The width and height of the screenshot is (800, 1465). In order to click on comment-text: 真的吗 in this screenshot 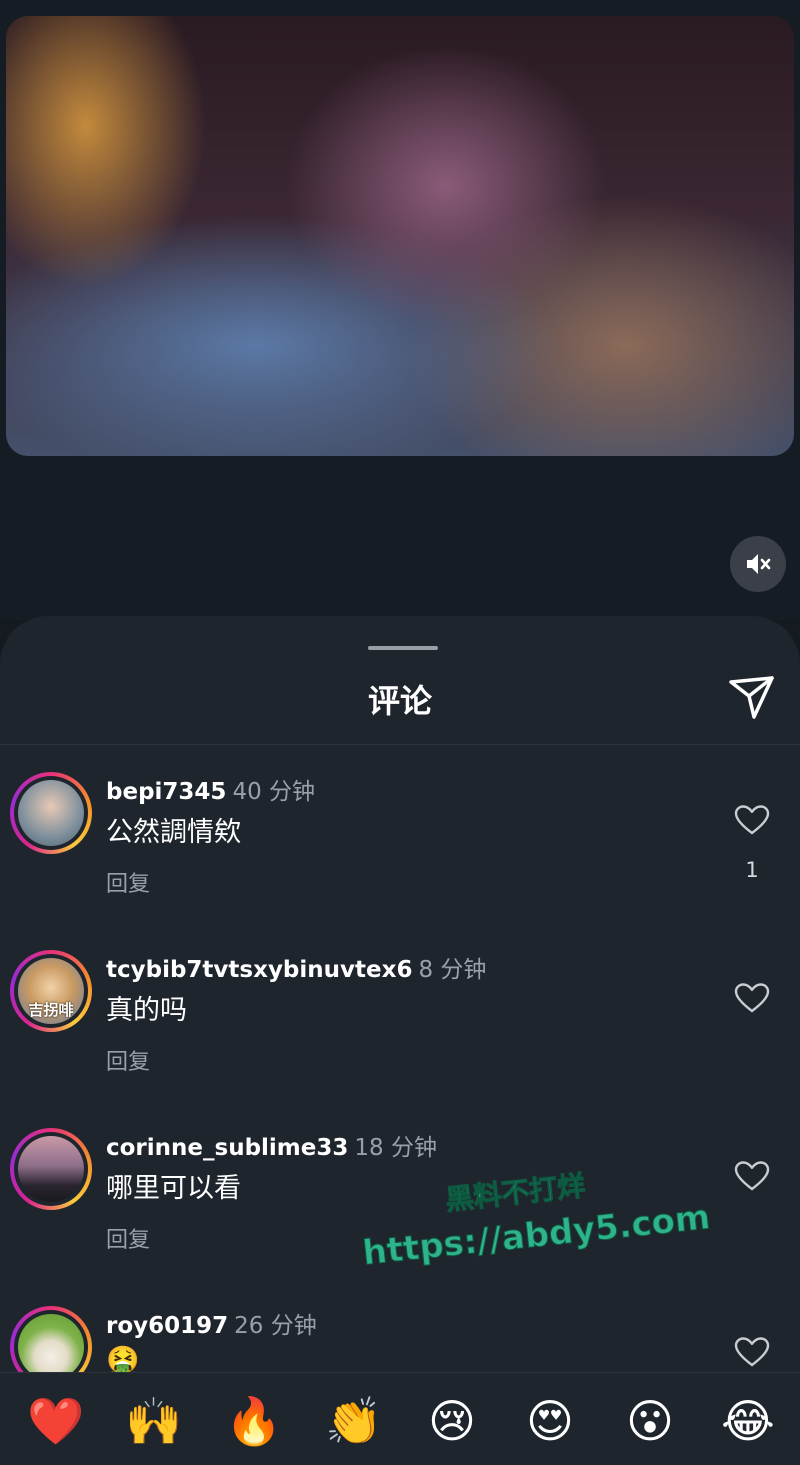, I will do `click(146, 1010)`.